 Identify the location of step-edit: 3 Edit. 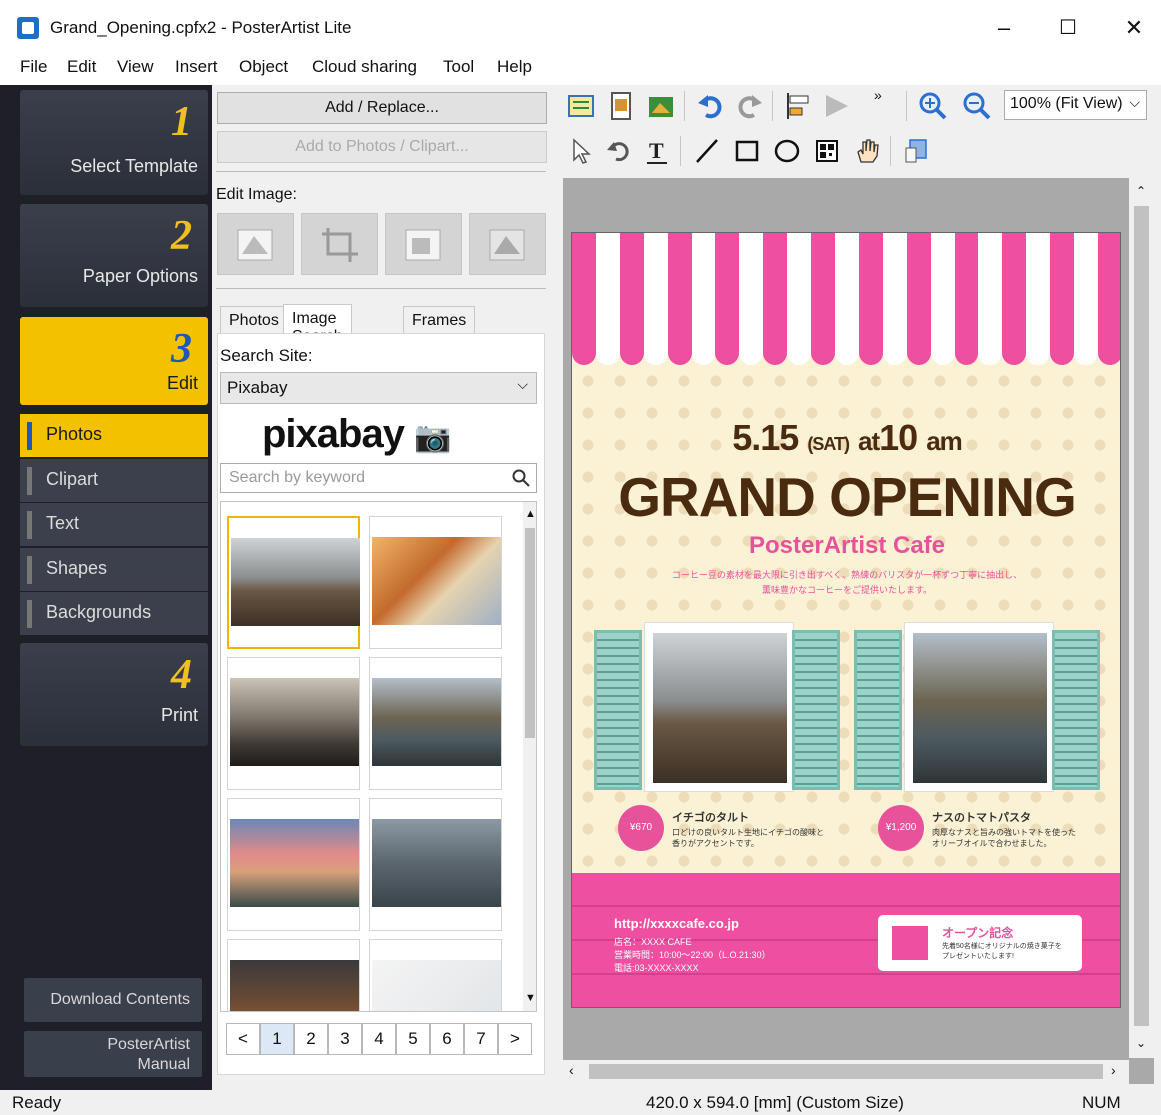
(114, 361).